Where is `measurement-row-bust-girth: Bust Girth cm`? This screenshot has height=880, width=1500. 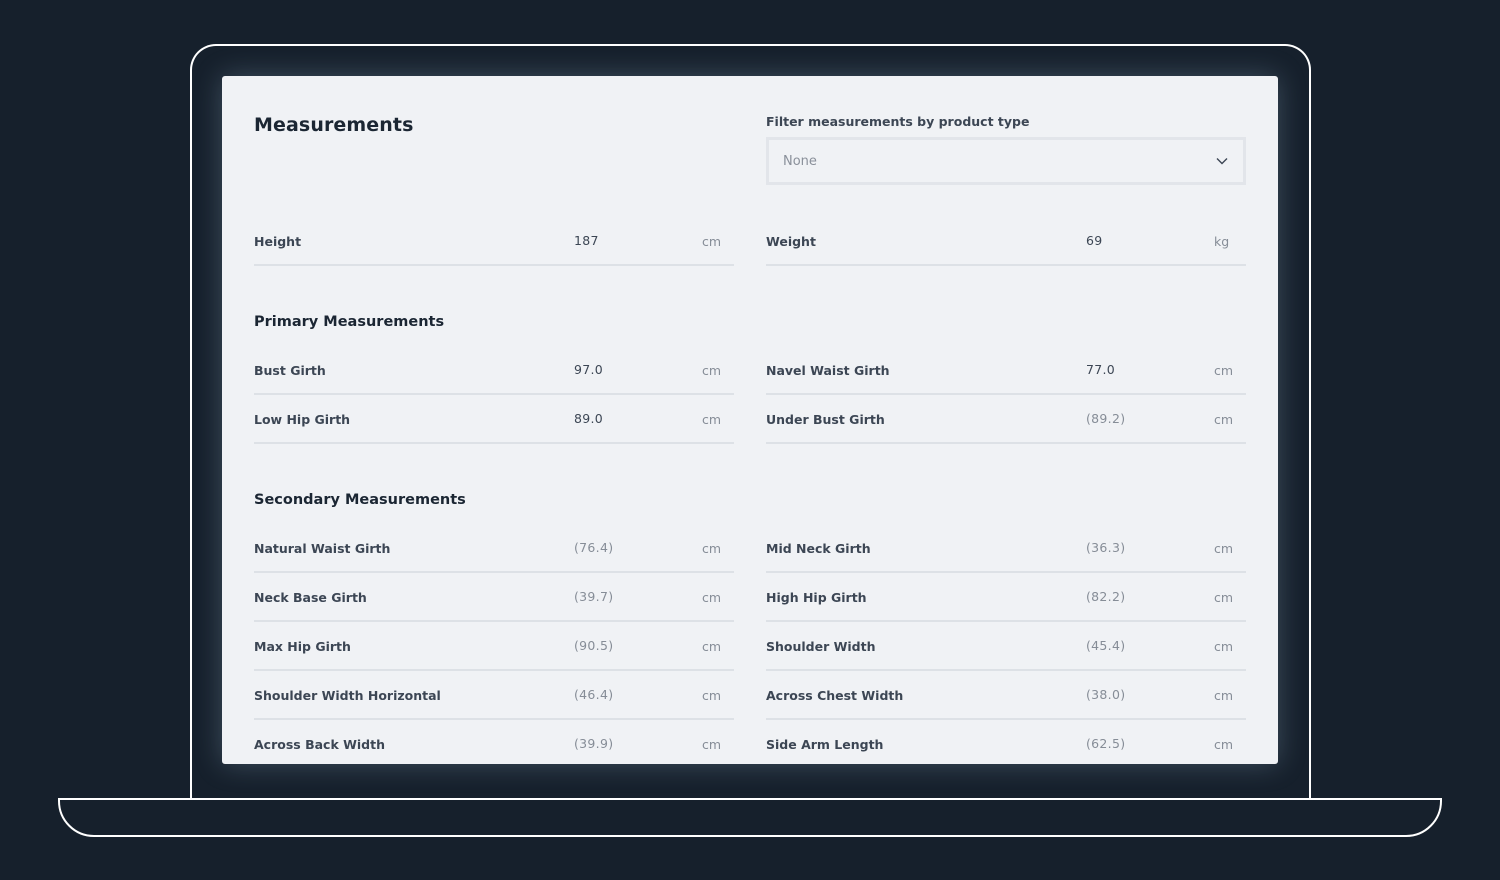 measurement-row-bust-girth: Bust Girth cm is located at coordinates (494, 371).